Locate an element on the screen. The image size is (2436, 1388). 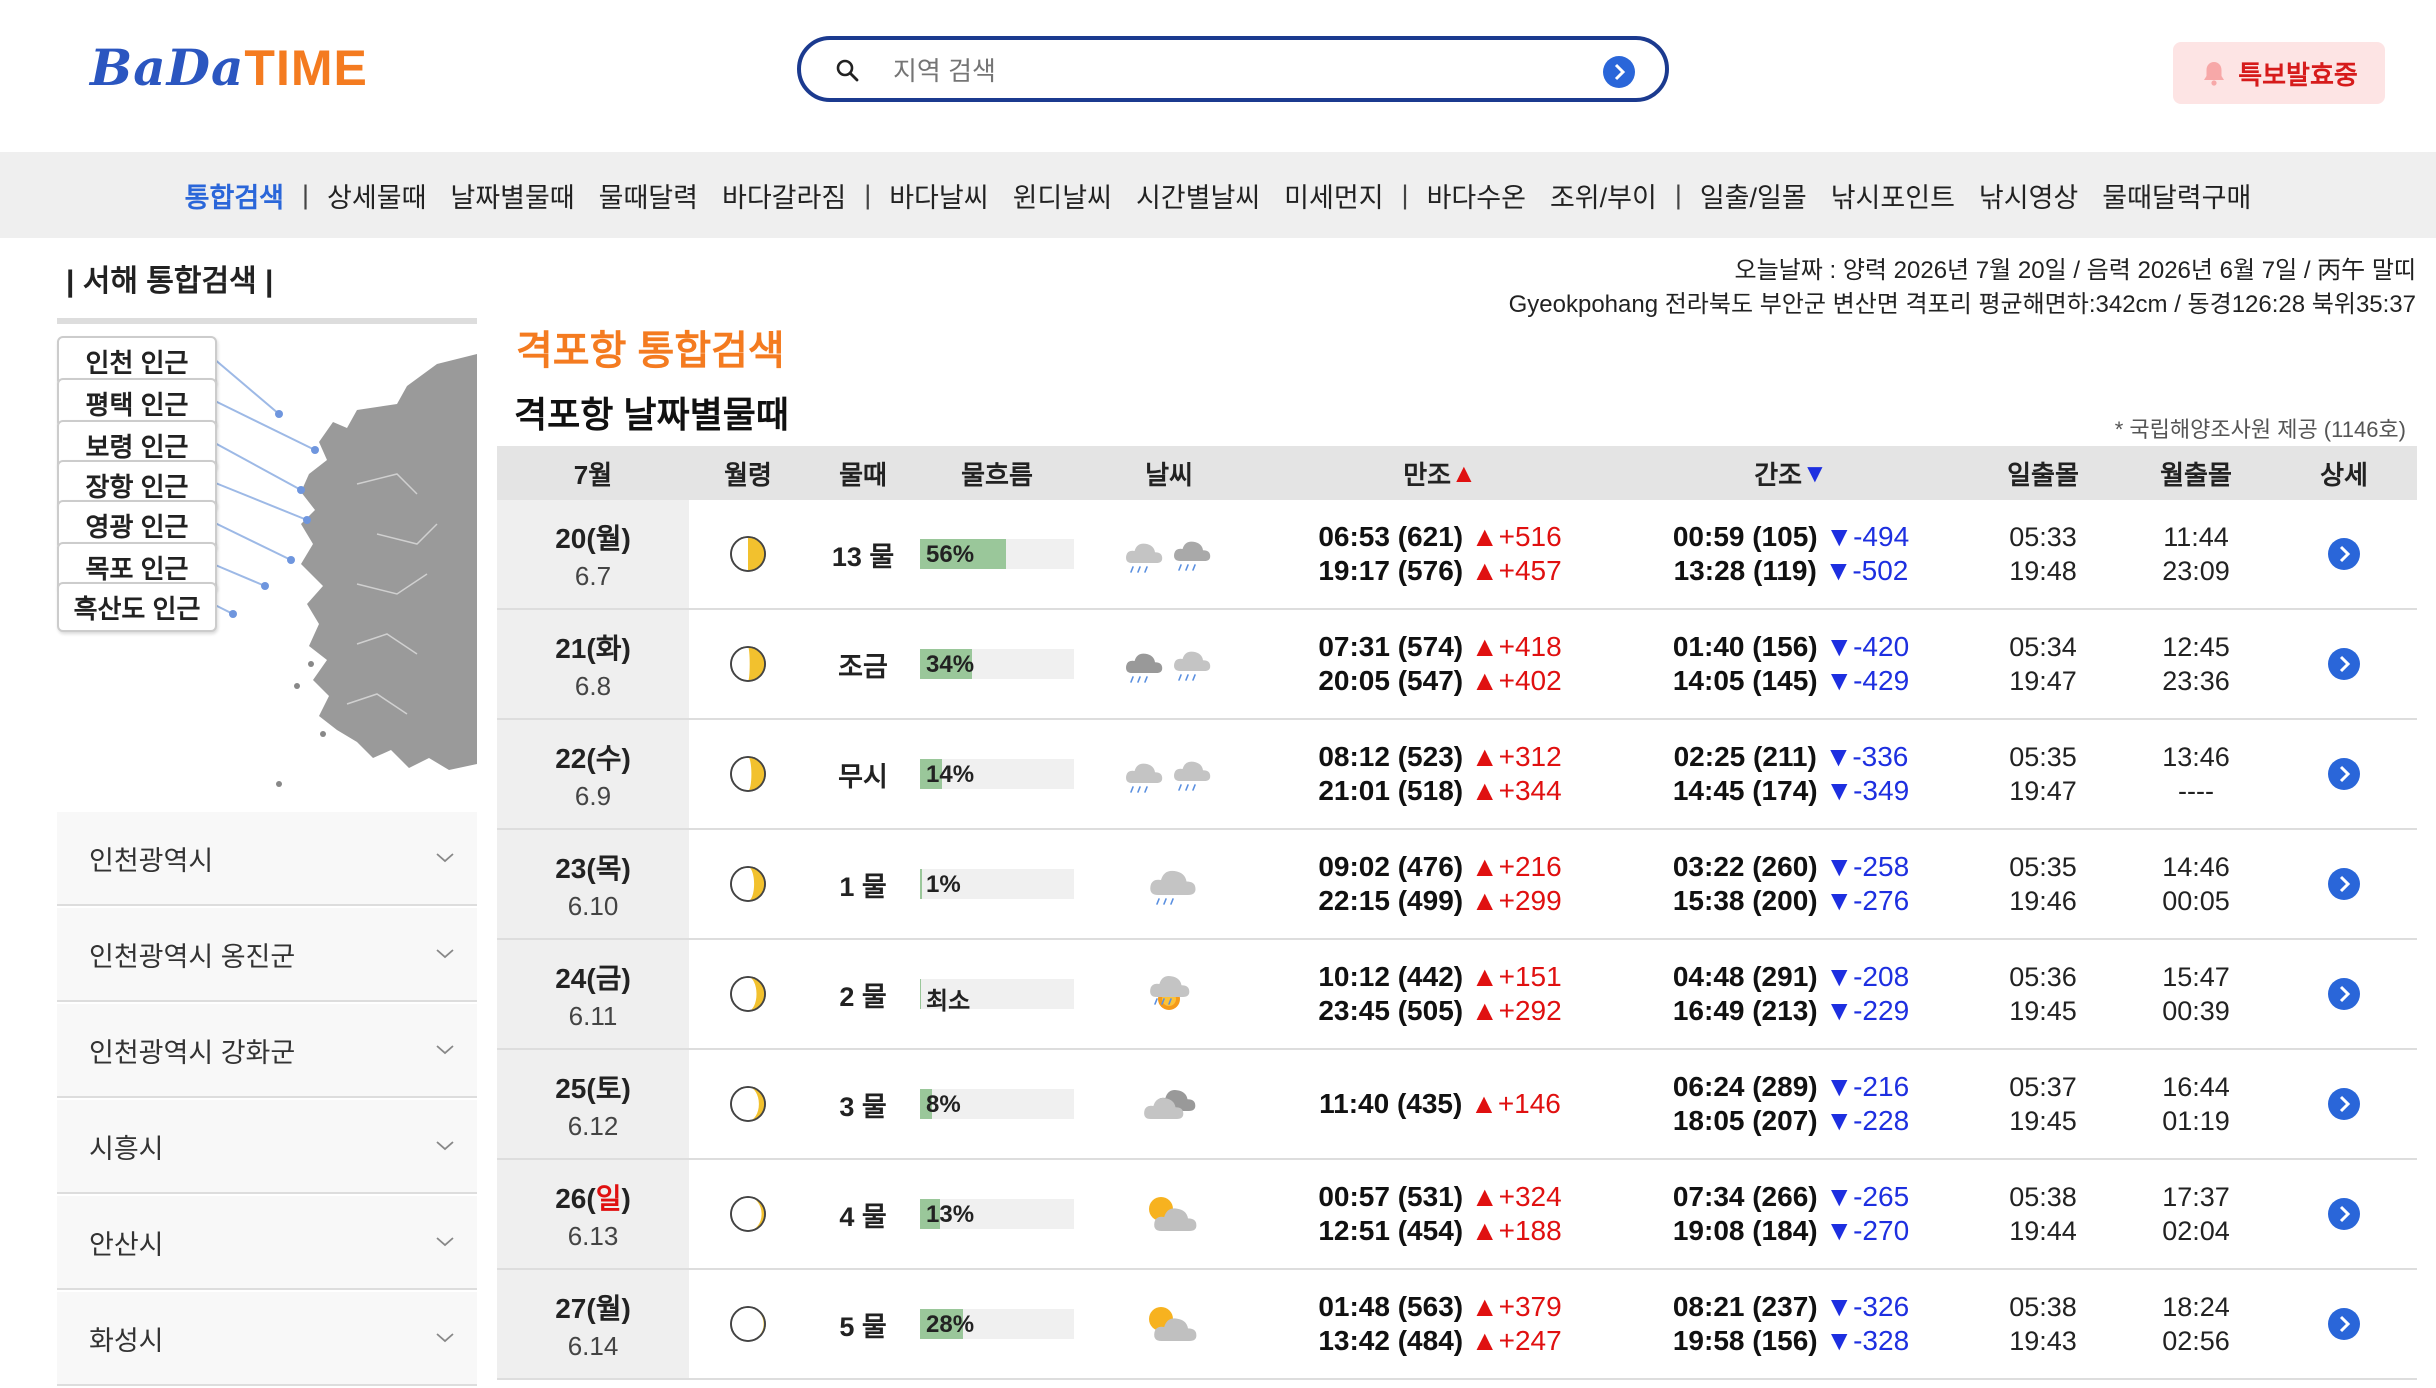
nav-item-10: 미세먼지 is located at coordinates (1333, 195).